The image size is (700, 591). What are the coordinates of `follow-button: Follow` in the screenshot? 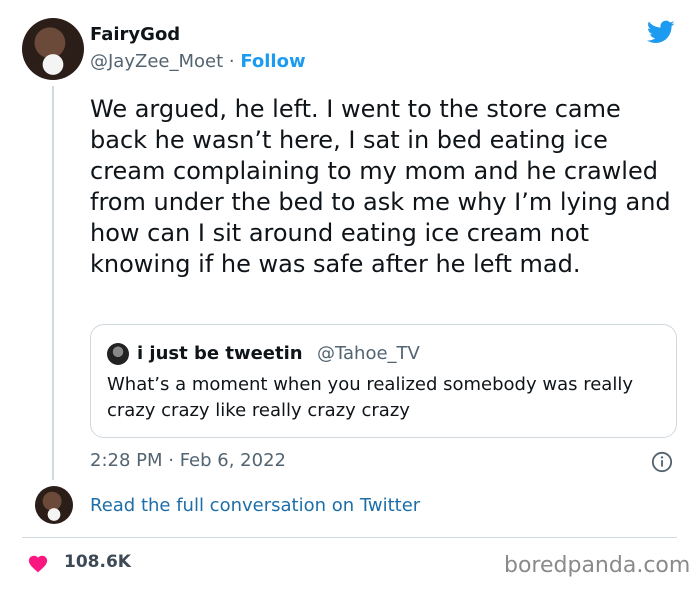 It's located at (272, 61).